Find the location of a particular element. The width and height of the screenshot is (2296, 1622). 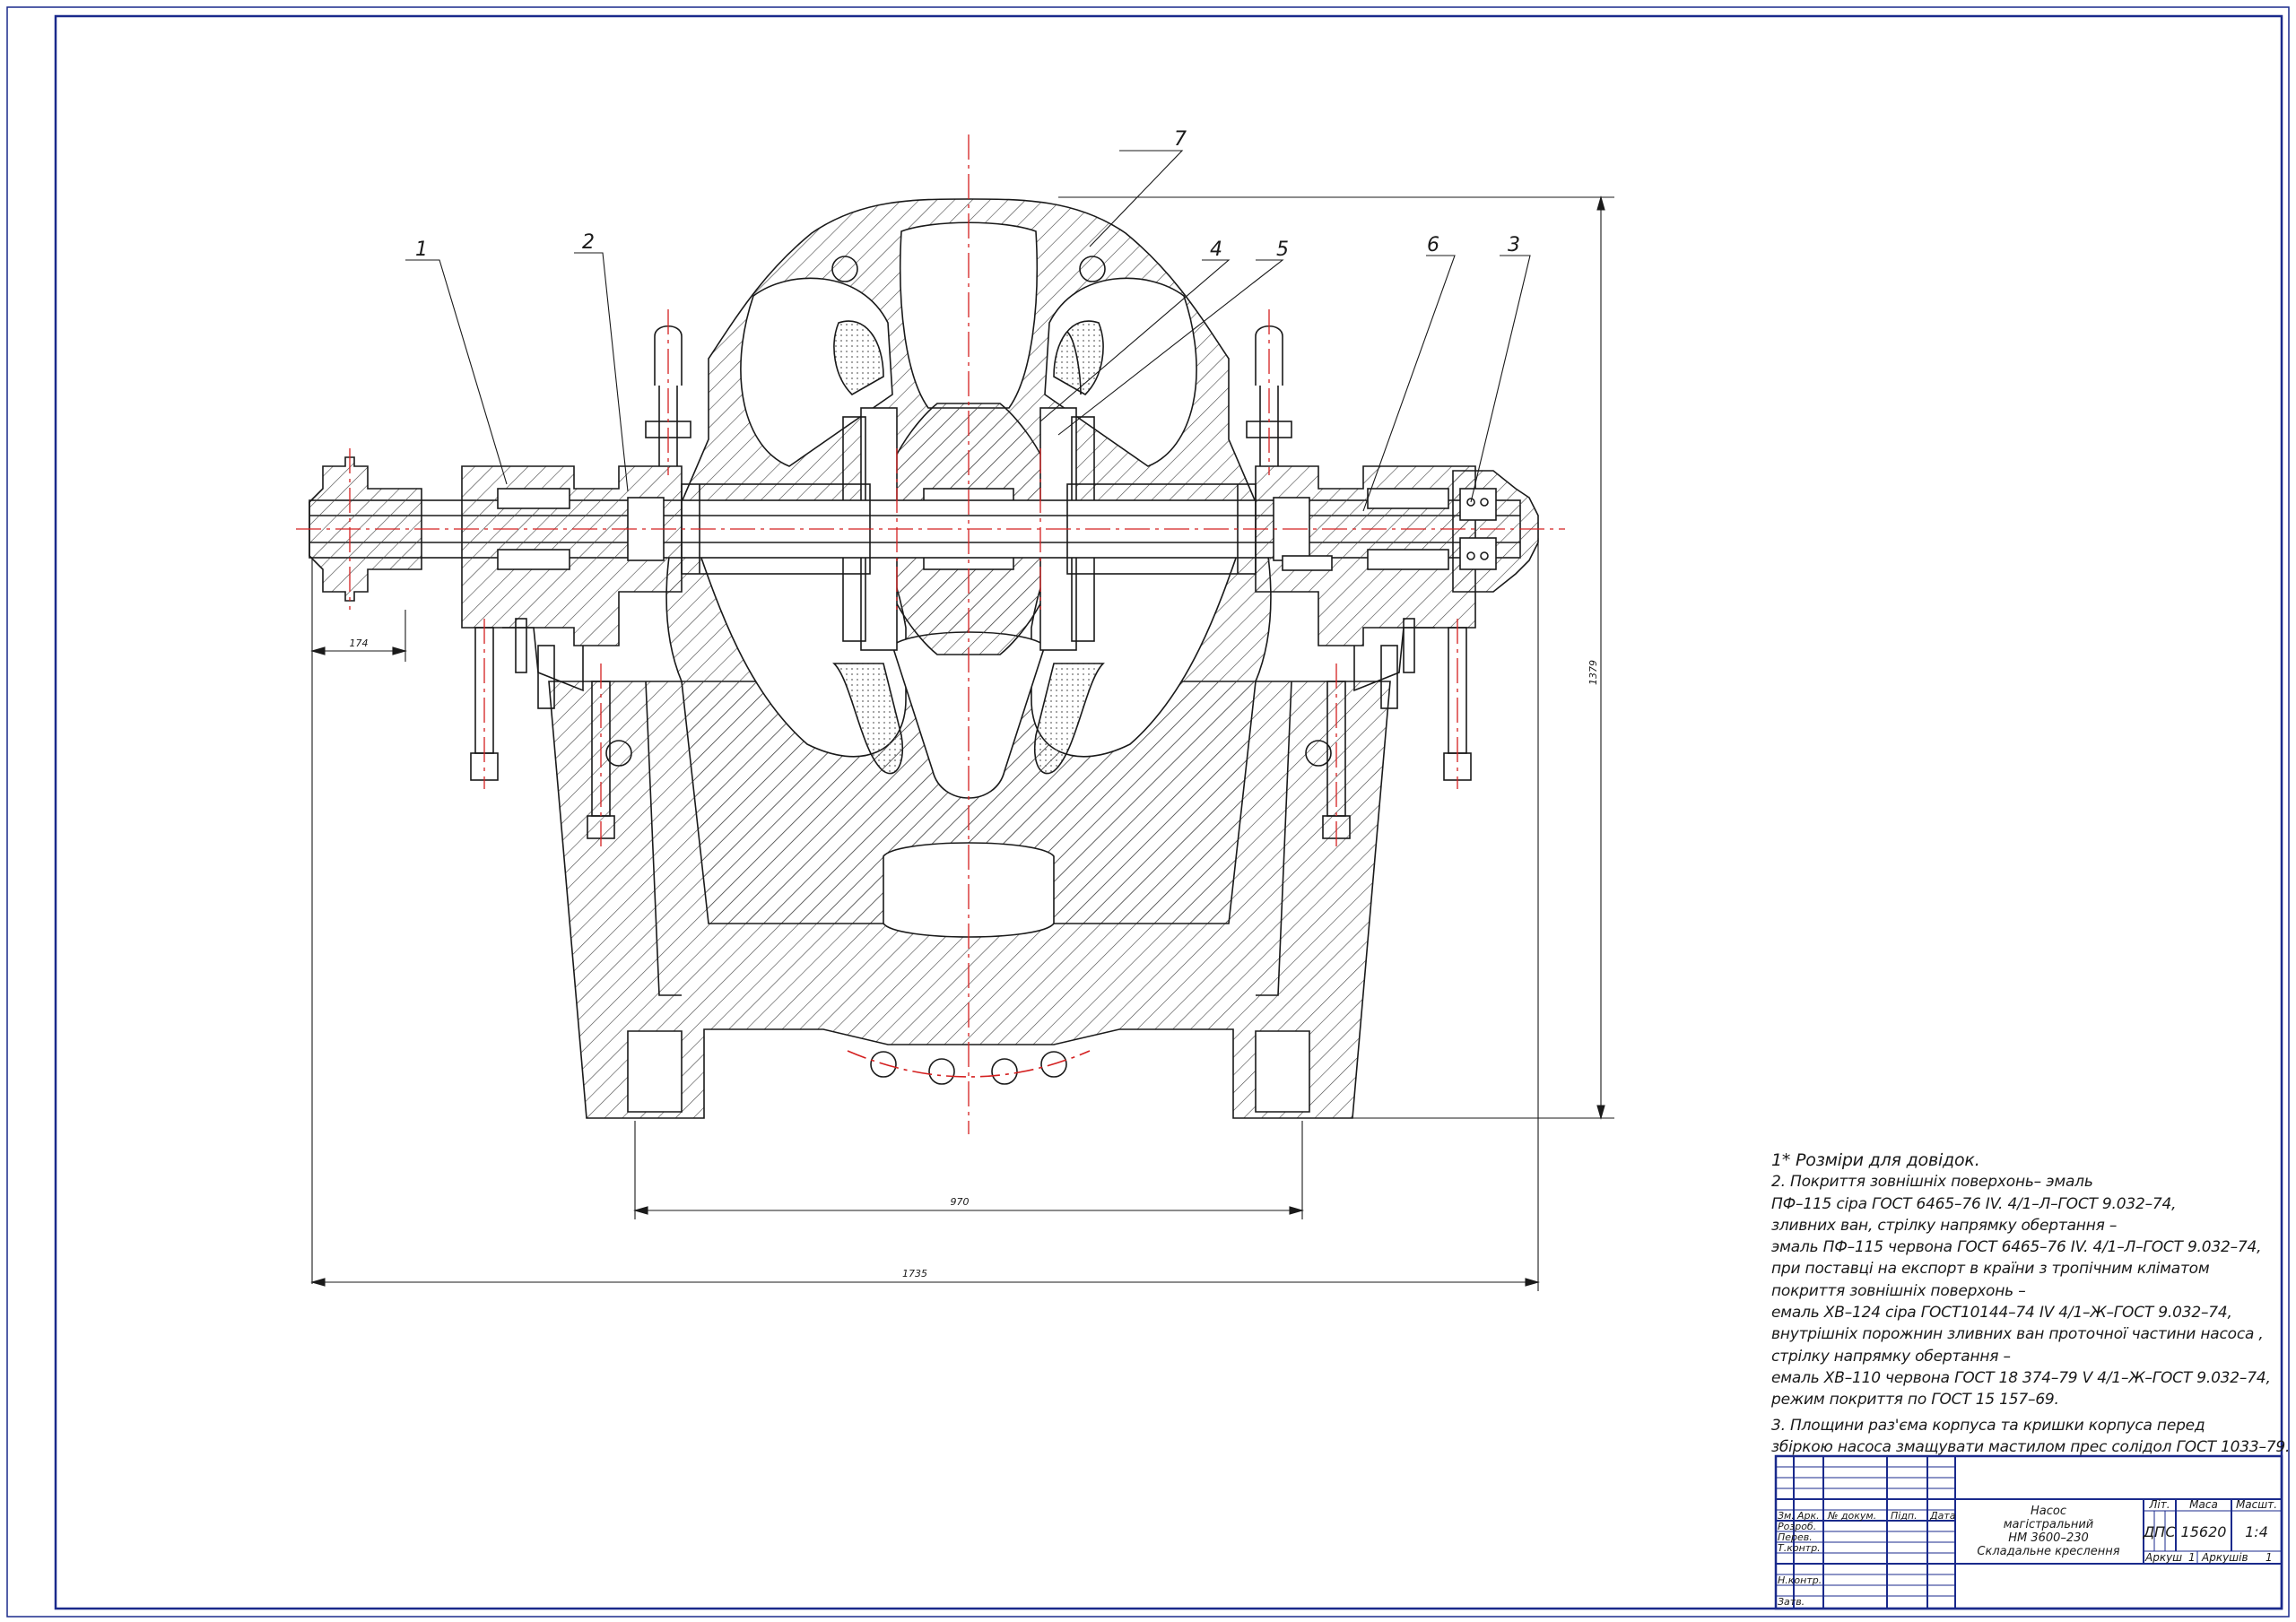

tb-lit-label: Літ. is located at coordinates (2159, 1504).